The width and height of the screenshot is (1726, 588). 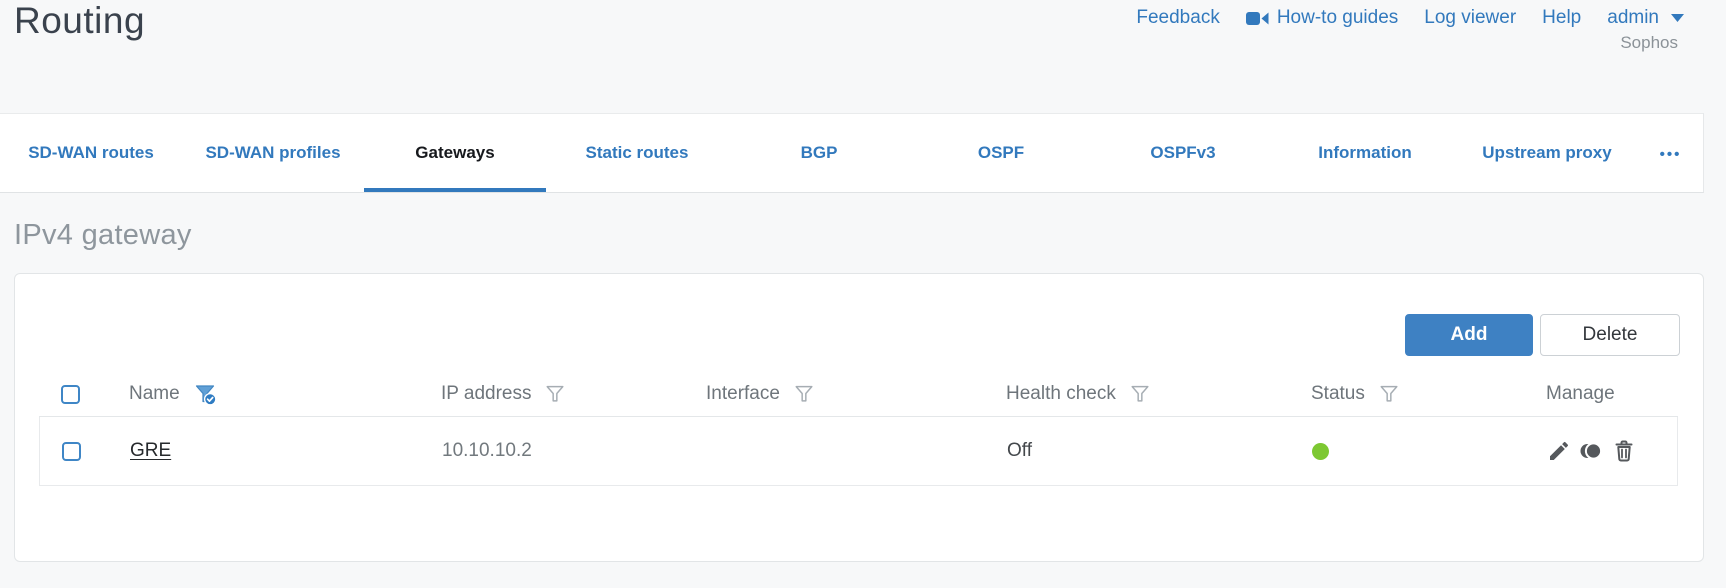 I want to click on tab-ospfv3: OSPFv3, so click(x=1183, y=153).